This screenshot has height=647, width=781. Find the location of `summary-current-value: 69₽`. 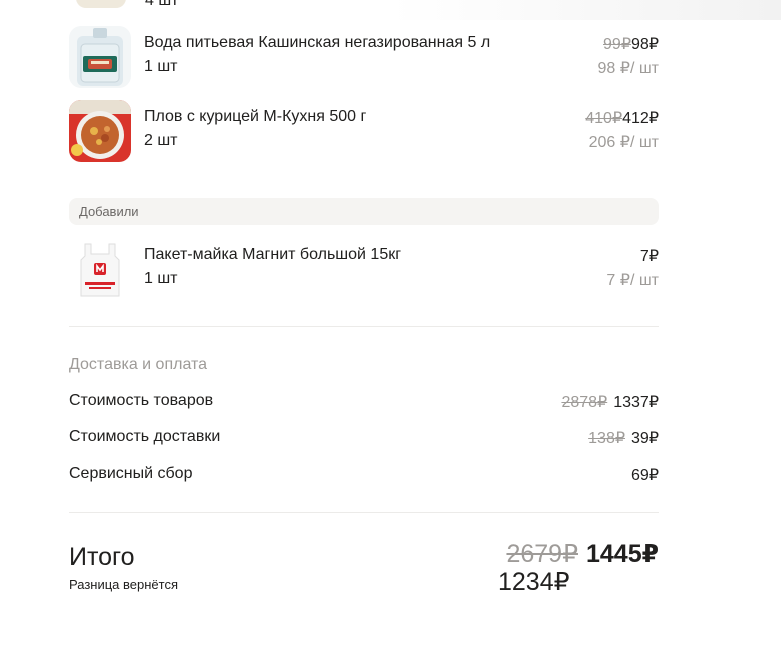

summary-current-value: 69₽ is located at coordinates (645, 475).